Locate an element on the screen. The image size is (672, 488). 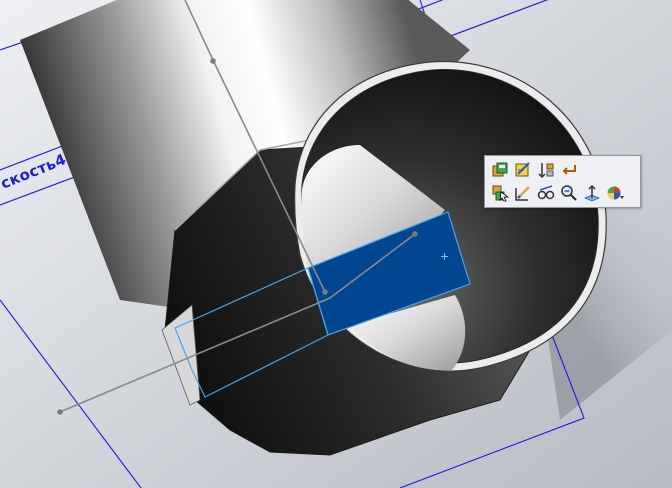
zoom-to-selection-icon is located at coordinates (568, 193).